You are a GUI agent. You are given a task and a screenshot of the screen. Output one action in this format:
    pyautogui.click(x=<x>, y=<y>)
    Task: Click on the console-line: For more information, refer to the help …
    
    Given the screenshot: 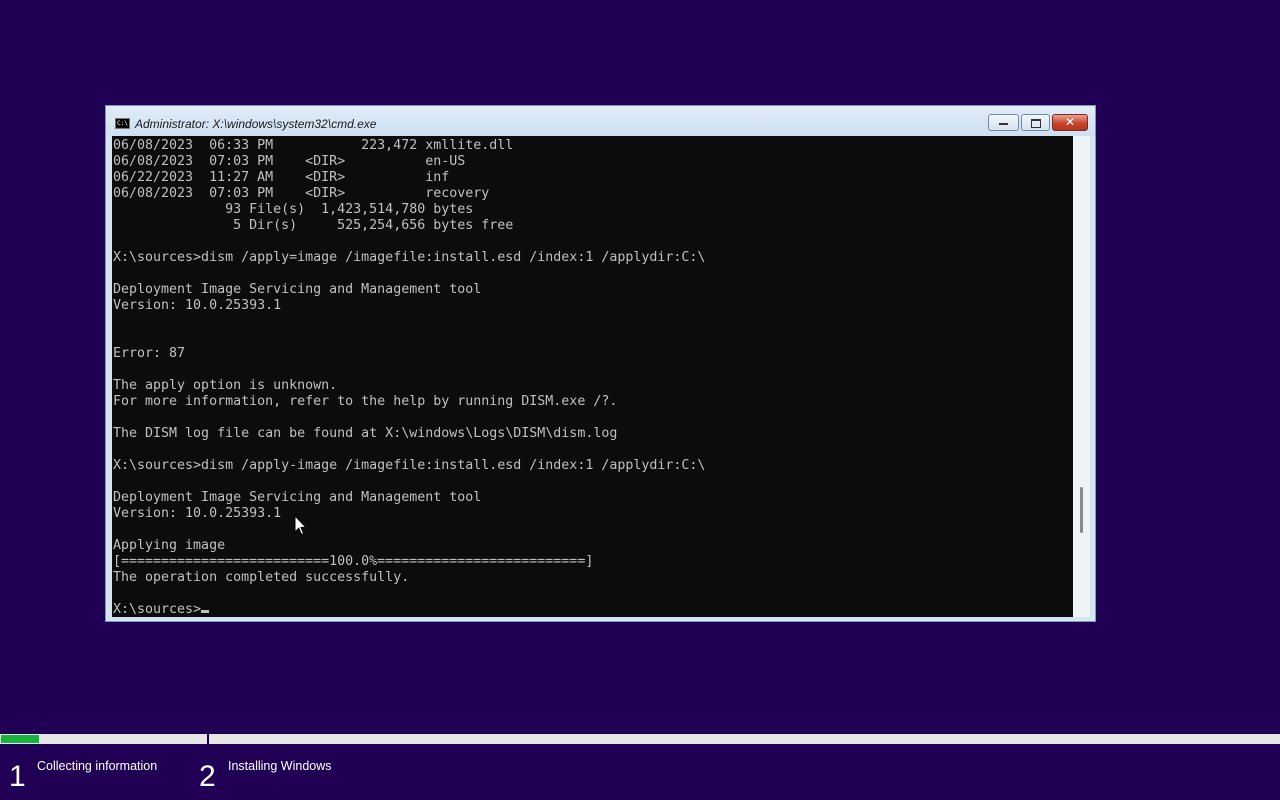 What is the action you would take?
    pyautogui.click(x=365, y=401)
    